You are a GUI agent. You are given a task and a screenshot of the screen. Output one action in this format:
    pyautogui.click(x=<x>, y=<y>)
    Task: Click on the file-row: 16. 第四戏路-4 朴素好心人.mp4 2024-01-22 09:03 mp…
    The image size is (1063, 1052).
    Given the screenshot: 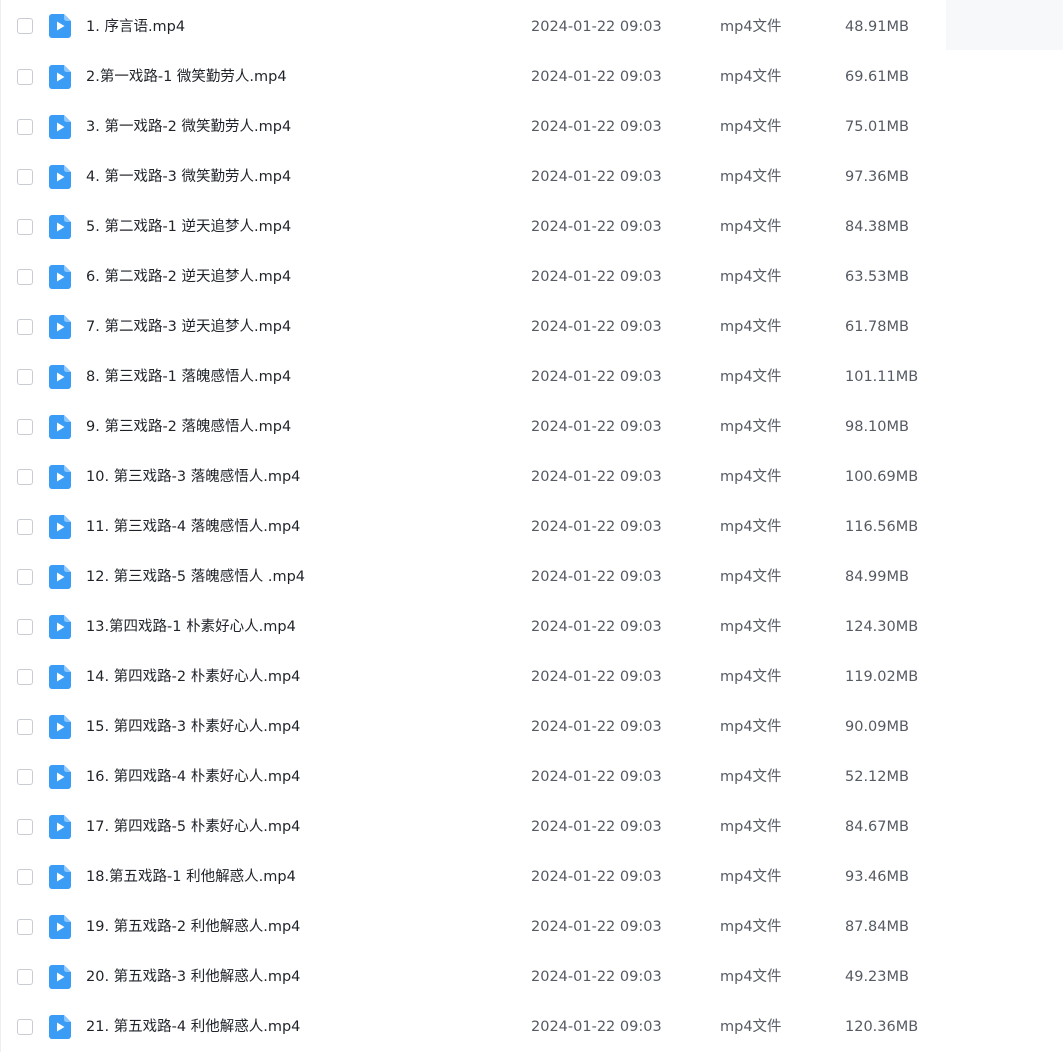 What is the action you would take?
    pyautogui.click(x=532, y=777)
    